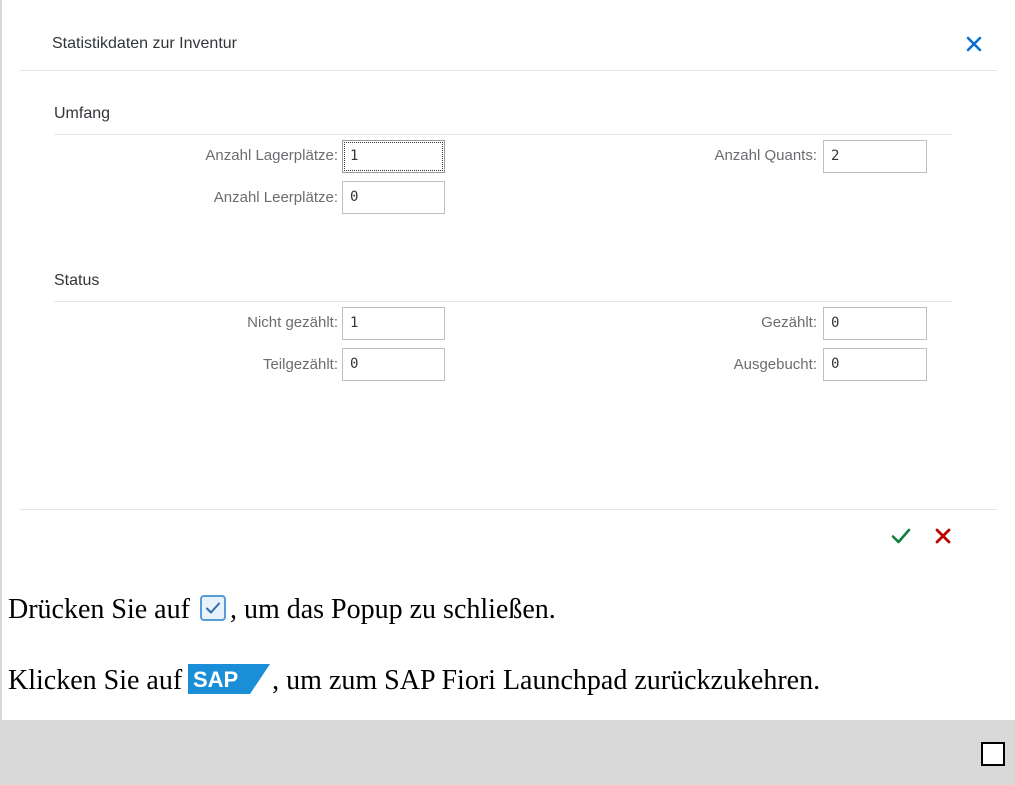 The image size is (1015, 785). Describe the element at coordinates (875, 156) in the screenshot. I see `anzahl-quants-field: 2` at that location.